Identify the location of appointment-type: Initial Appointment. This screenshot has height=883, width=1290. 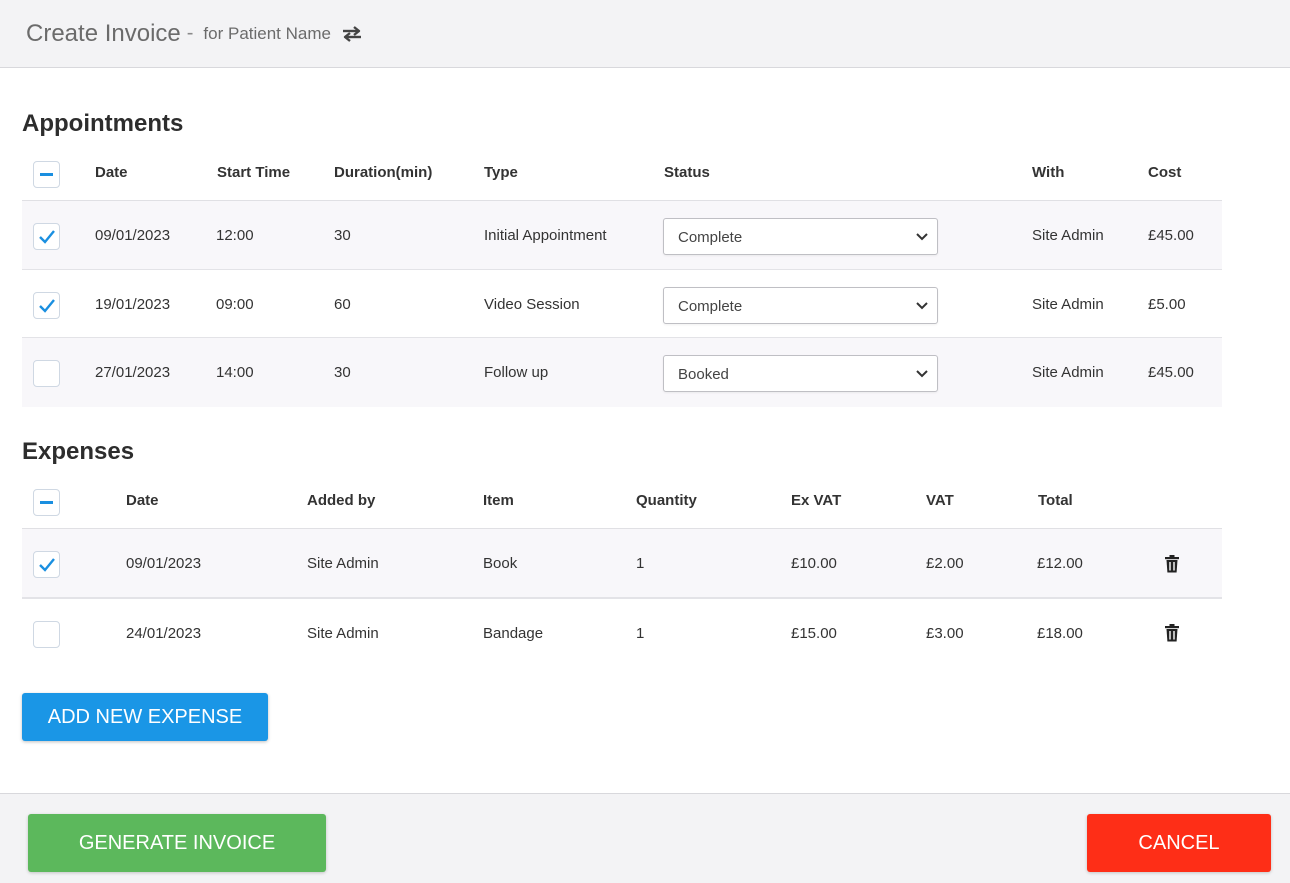
(545, 235).